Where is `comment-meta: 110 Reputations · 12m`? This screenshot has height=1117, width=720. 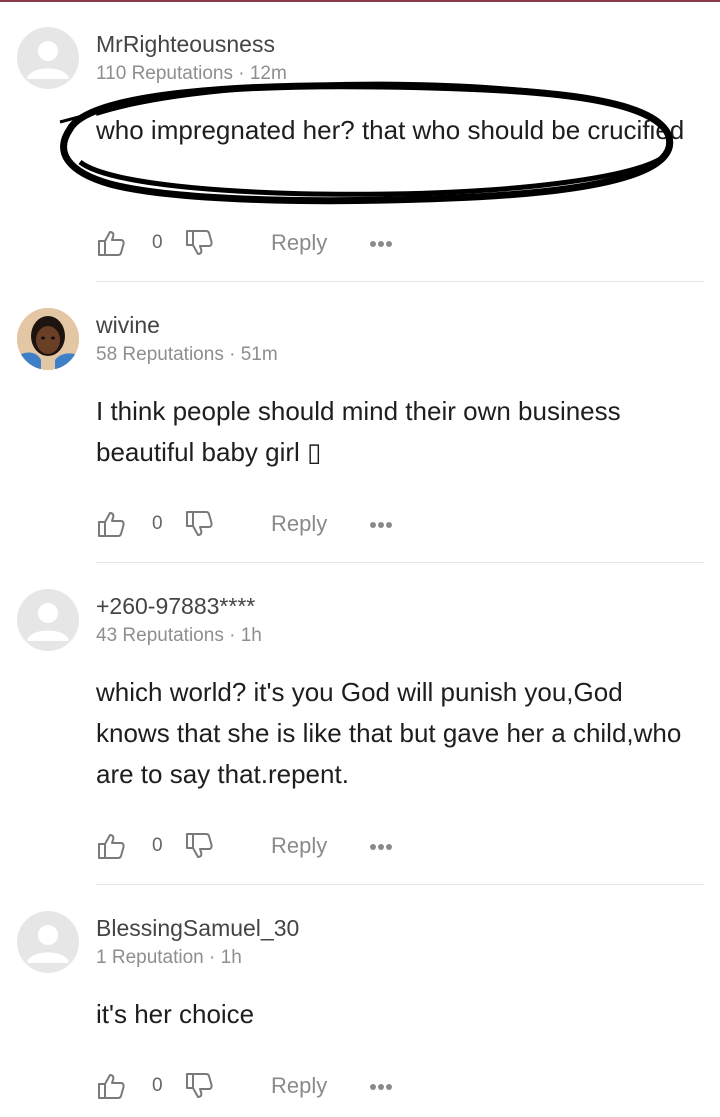 comment-meta: 110 Reputations · 12m is located at coordinates (191, 73).